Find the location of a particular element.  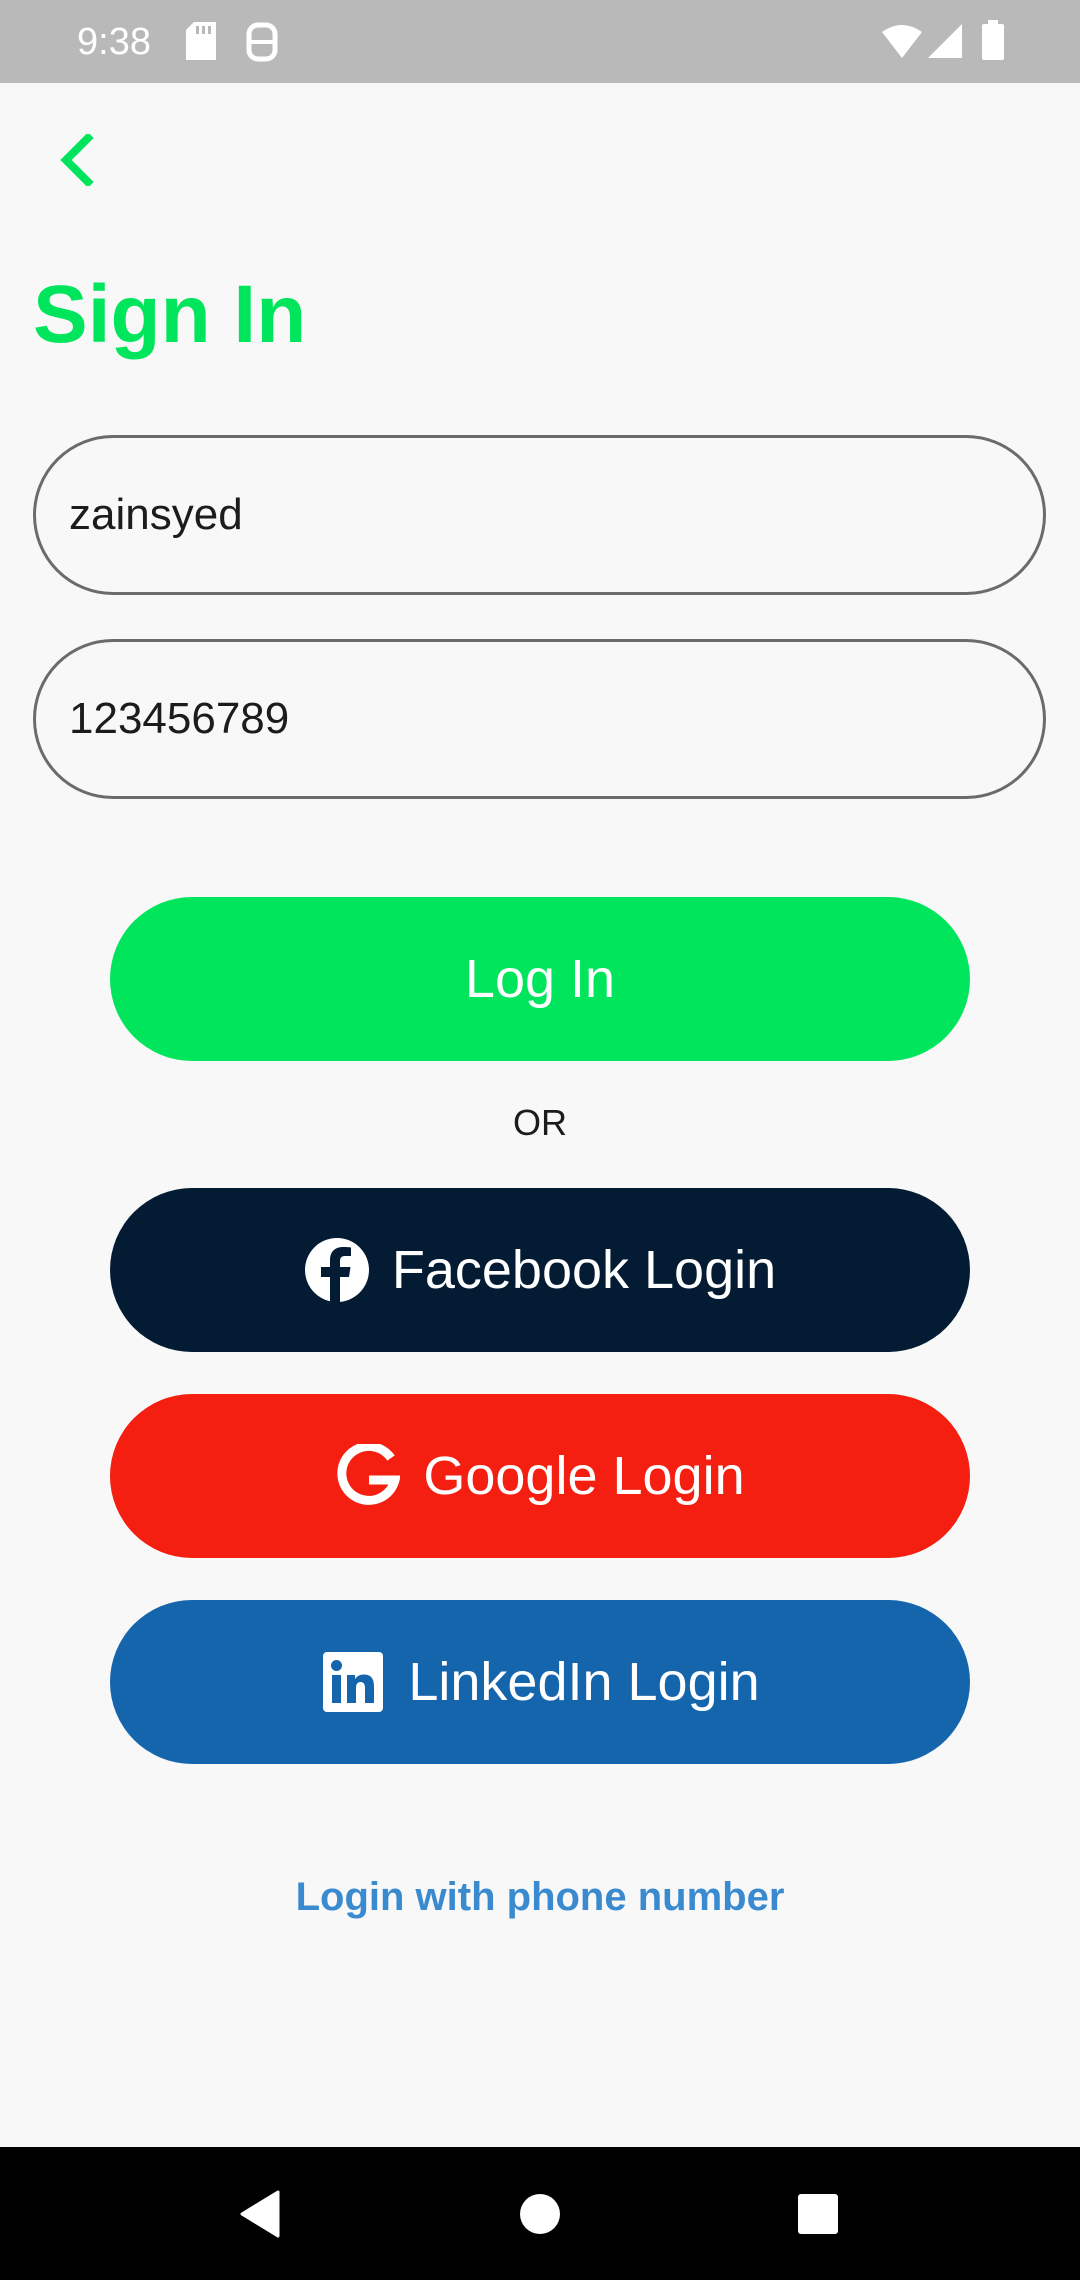

recents-square-icon is located at coordinates (818, 2213).